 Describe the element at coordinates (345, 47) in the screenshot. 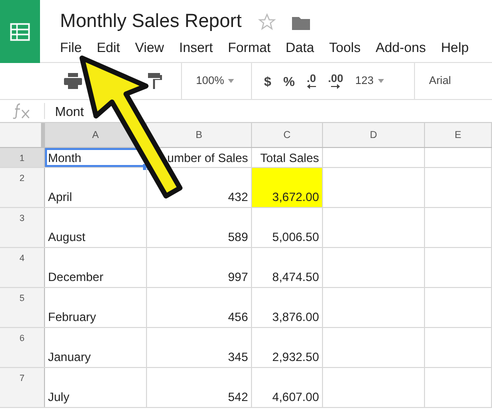

I see `menu-item: Tools` at that location.